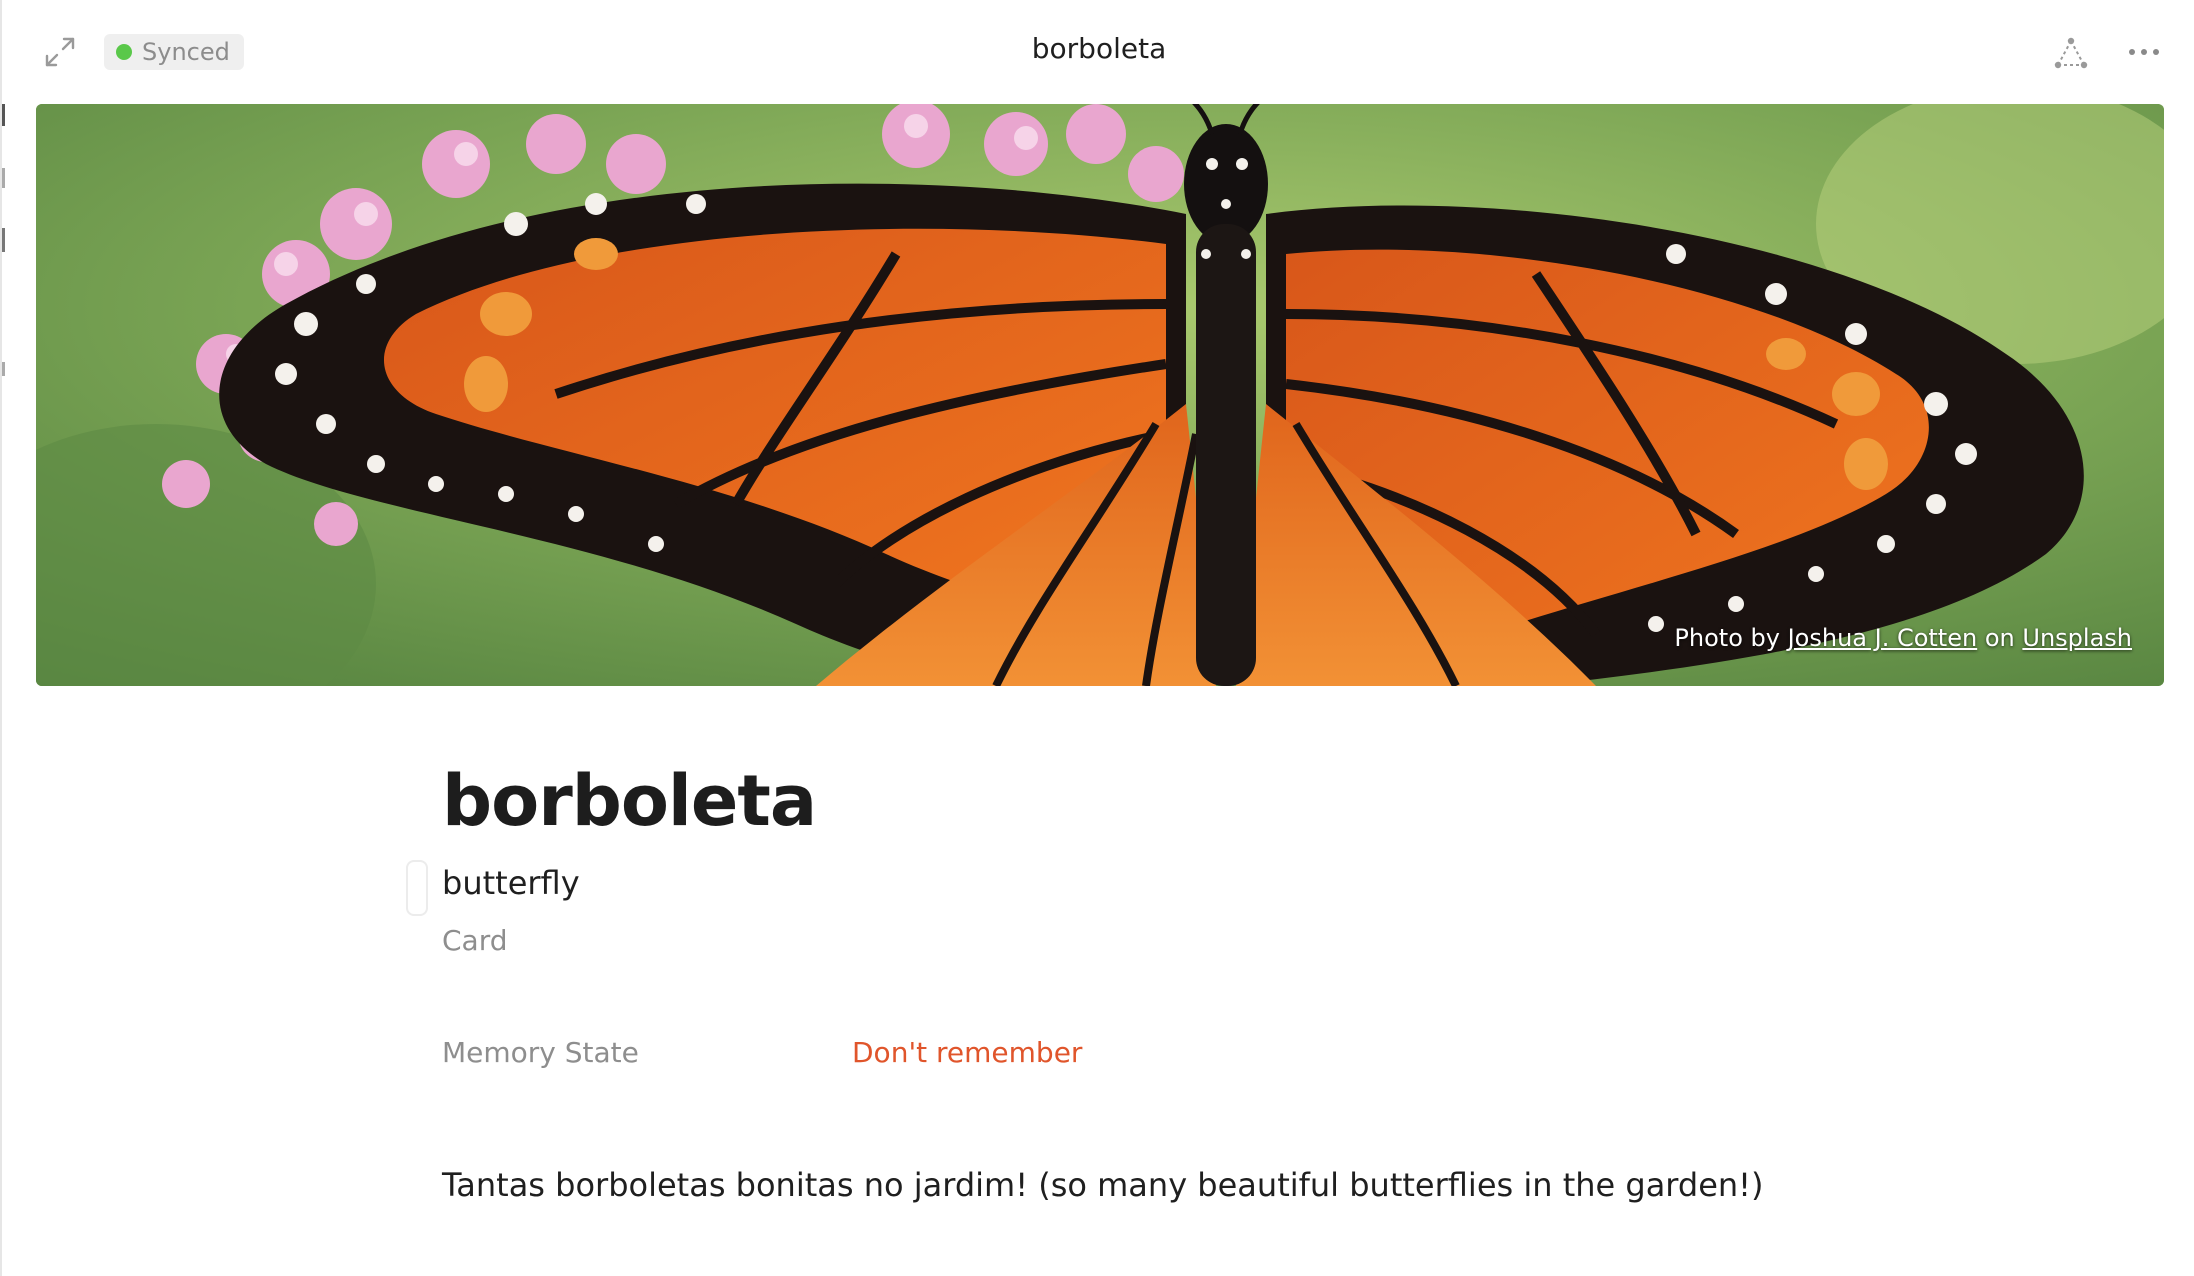 This screenshot has width=2194, height=1276. Describe the element at coordinates (2144, 52) in the screenshot. I see `more-options-icon` at that location.